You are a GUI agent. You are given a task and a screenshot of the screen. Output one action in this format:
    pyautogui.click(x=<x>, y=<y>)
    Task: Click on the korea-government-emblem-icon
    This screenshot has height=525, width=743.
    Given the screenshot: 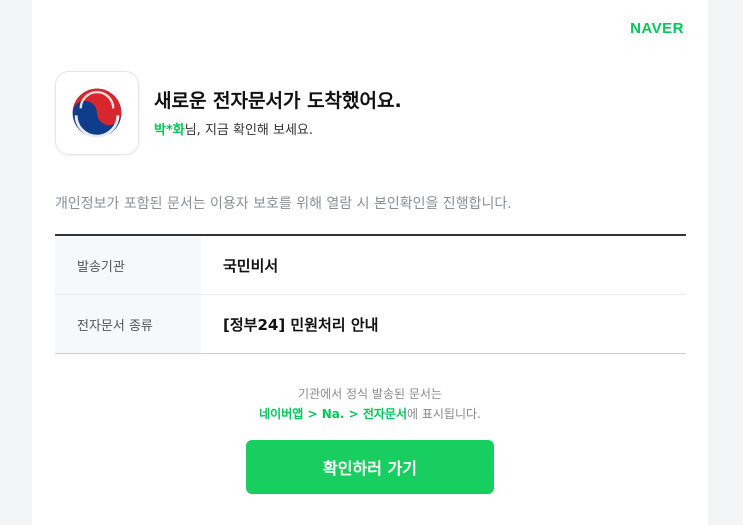 What is the action you would take?
    pyautogui.click(x=97, y=113)
    